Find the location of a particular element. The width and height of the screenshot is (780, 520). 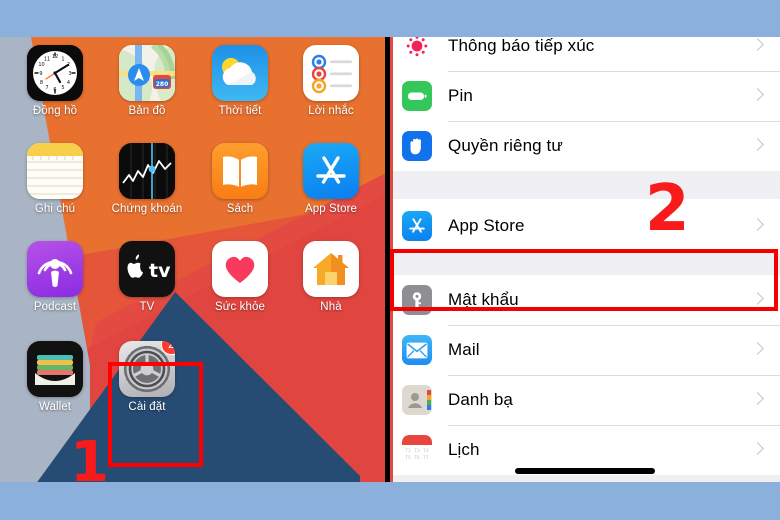

exposure-notification-icon is located at coordinates (417, 49).